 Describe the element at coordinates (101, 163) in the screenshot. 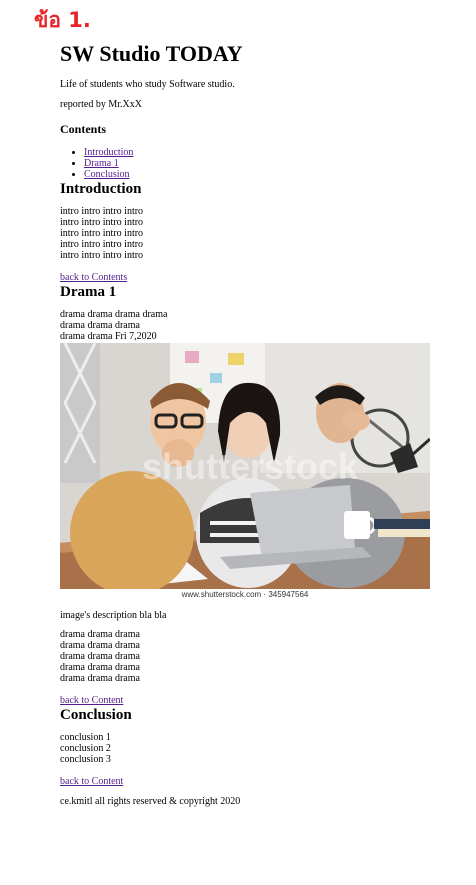

I see `toc-link-drama-1: Drama 1` at that location.